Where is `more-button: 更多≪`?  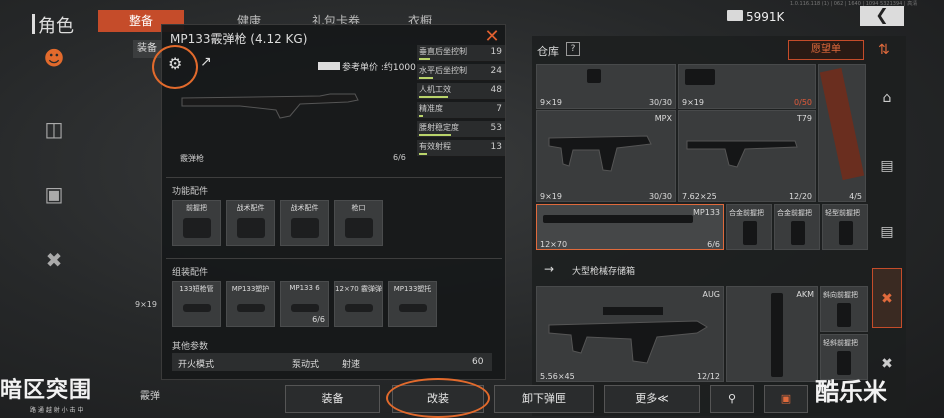
more-button: 更多≪ is located at coordinates (652, 399).